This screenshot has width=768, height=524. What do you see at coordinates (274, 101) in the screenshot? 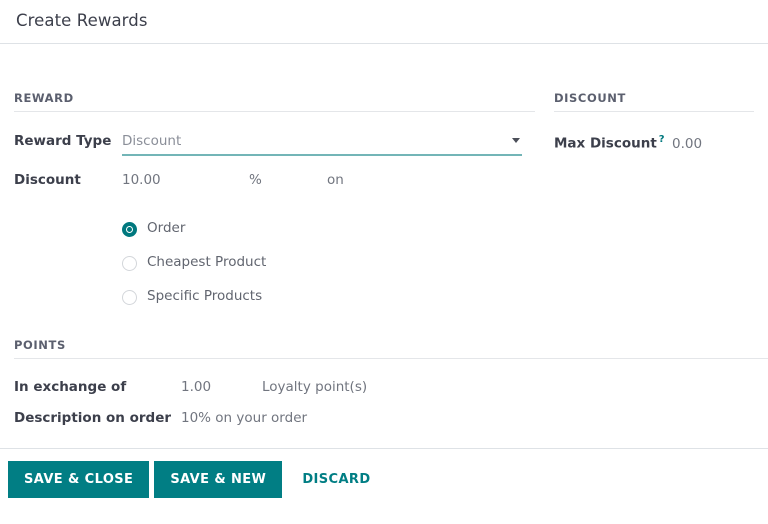
I see `section-title-reward: REWARD` at bounding box center [274, 101].